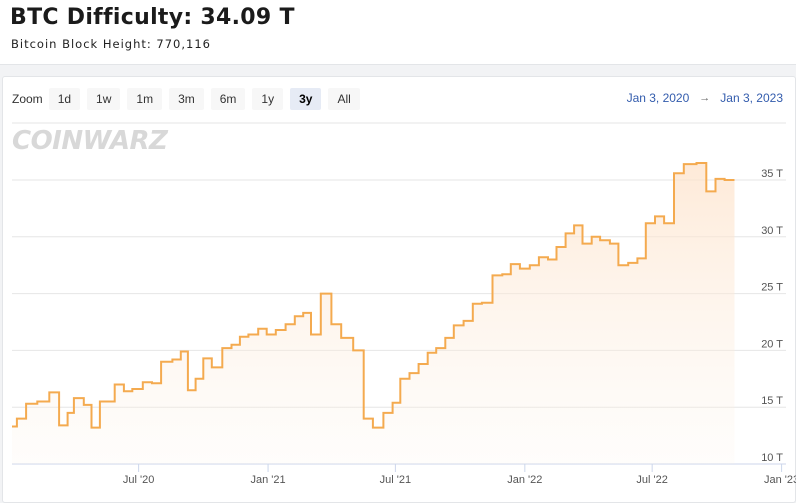 This screenshot has width=796, height=503. What do you see at coordinates (772, 401) in the screenshot?
I see `y-tick-label: 15 T` at bounding box center [772, 401].